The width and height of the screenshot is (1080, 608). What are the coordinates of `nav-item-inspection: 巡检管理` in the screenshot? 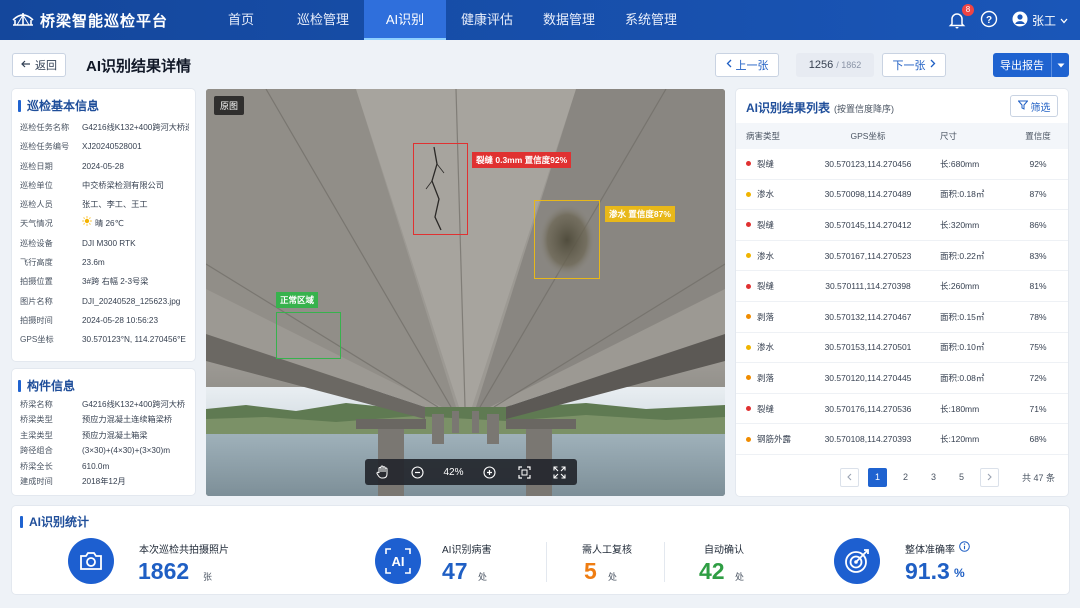 It's located at (323, 20).